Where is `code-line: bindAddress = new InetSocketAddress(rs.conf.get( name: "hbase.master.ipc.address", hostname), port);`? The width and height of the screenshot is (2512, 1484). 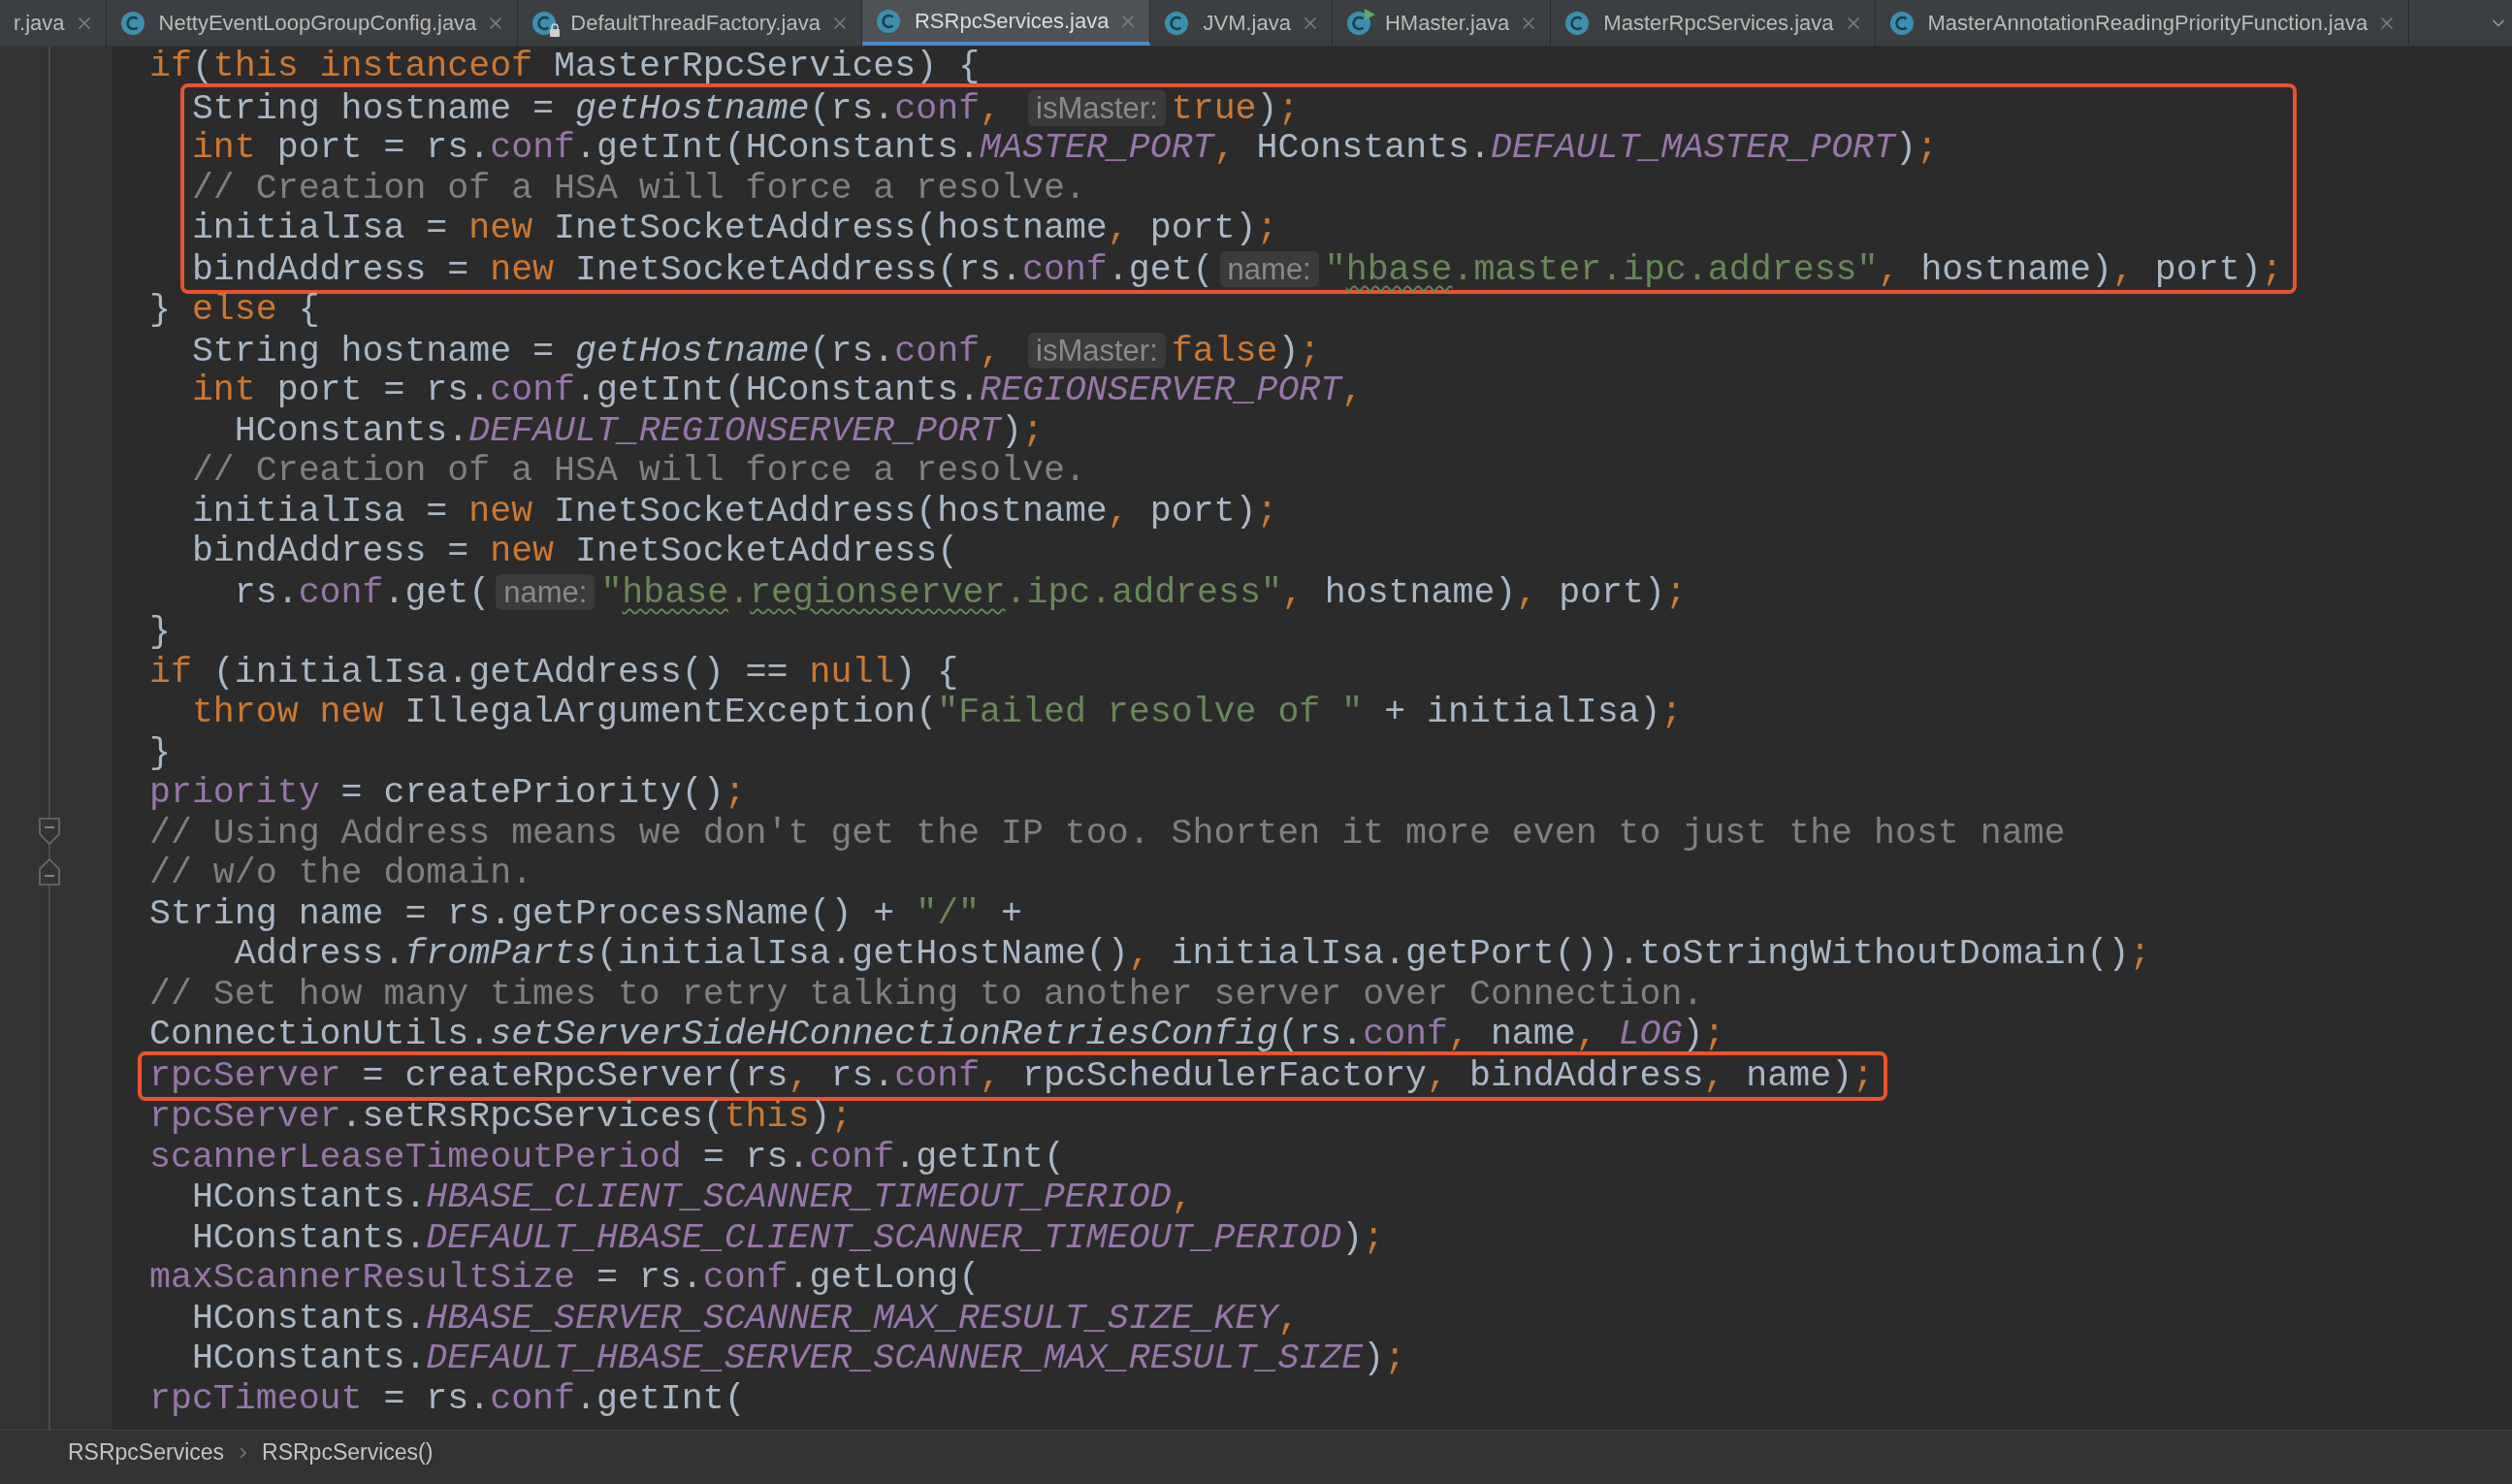 code-line: bindAddress = new InetSocketAddress(rs.conf.get( name: "hbase.master.ipc.address", hostname), port); is located at coordinates (1237, 268).